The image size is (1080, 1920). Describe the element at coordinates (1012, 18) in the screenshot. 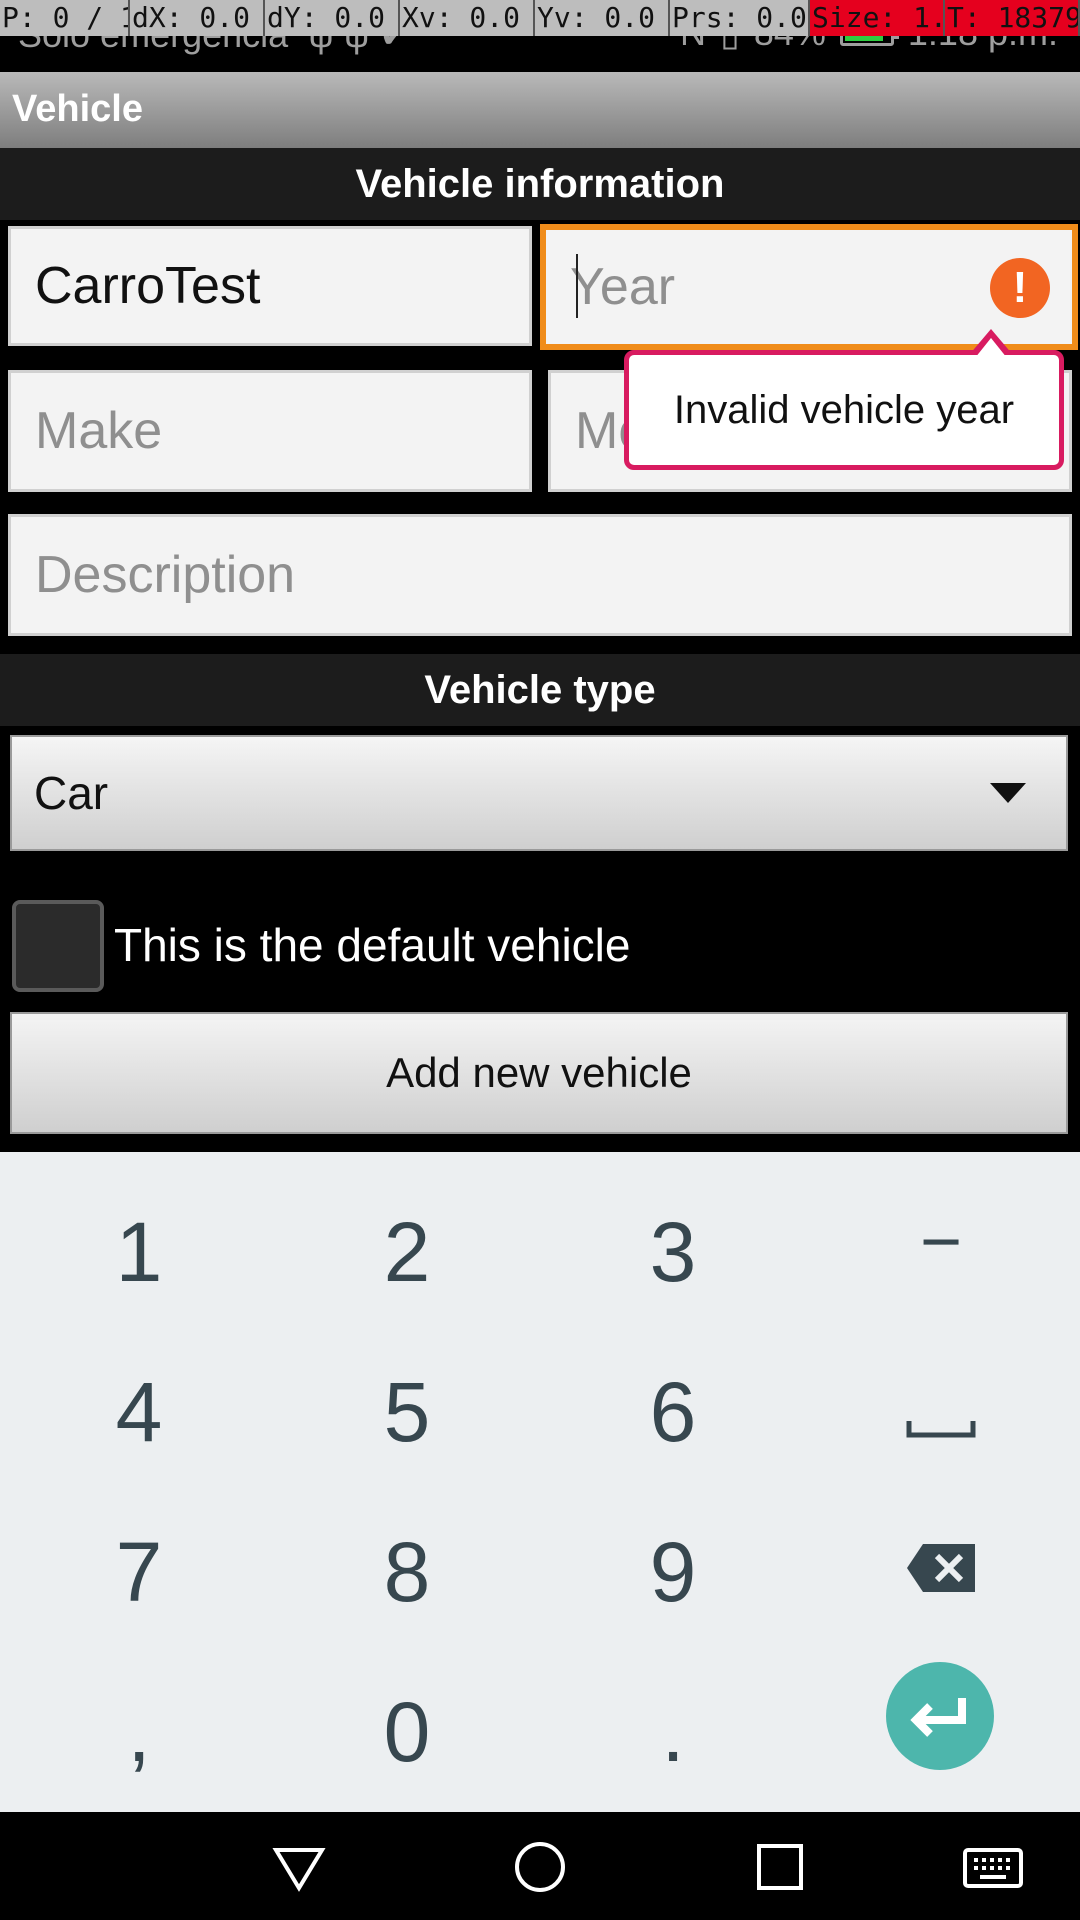

I see `debug-time: T: 183797` at that location.